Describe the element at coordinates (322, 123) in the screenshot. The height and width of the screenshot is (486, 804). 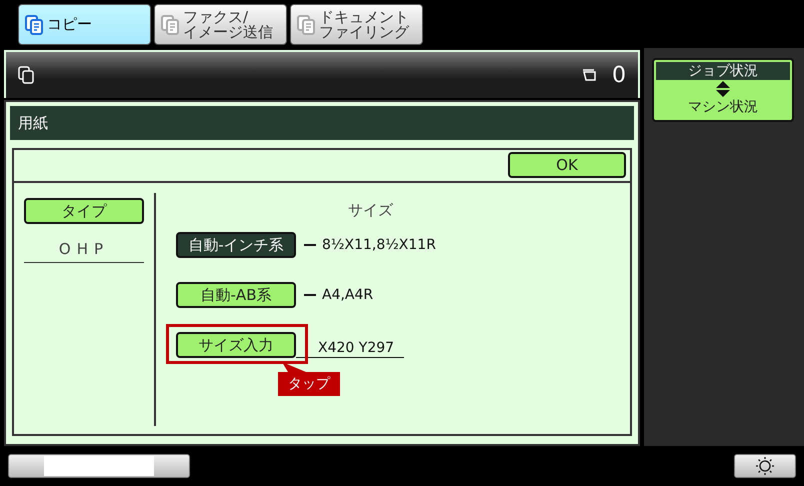
I see `dialog-title: 用紙` at that location.